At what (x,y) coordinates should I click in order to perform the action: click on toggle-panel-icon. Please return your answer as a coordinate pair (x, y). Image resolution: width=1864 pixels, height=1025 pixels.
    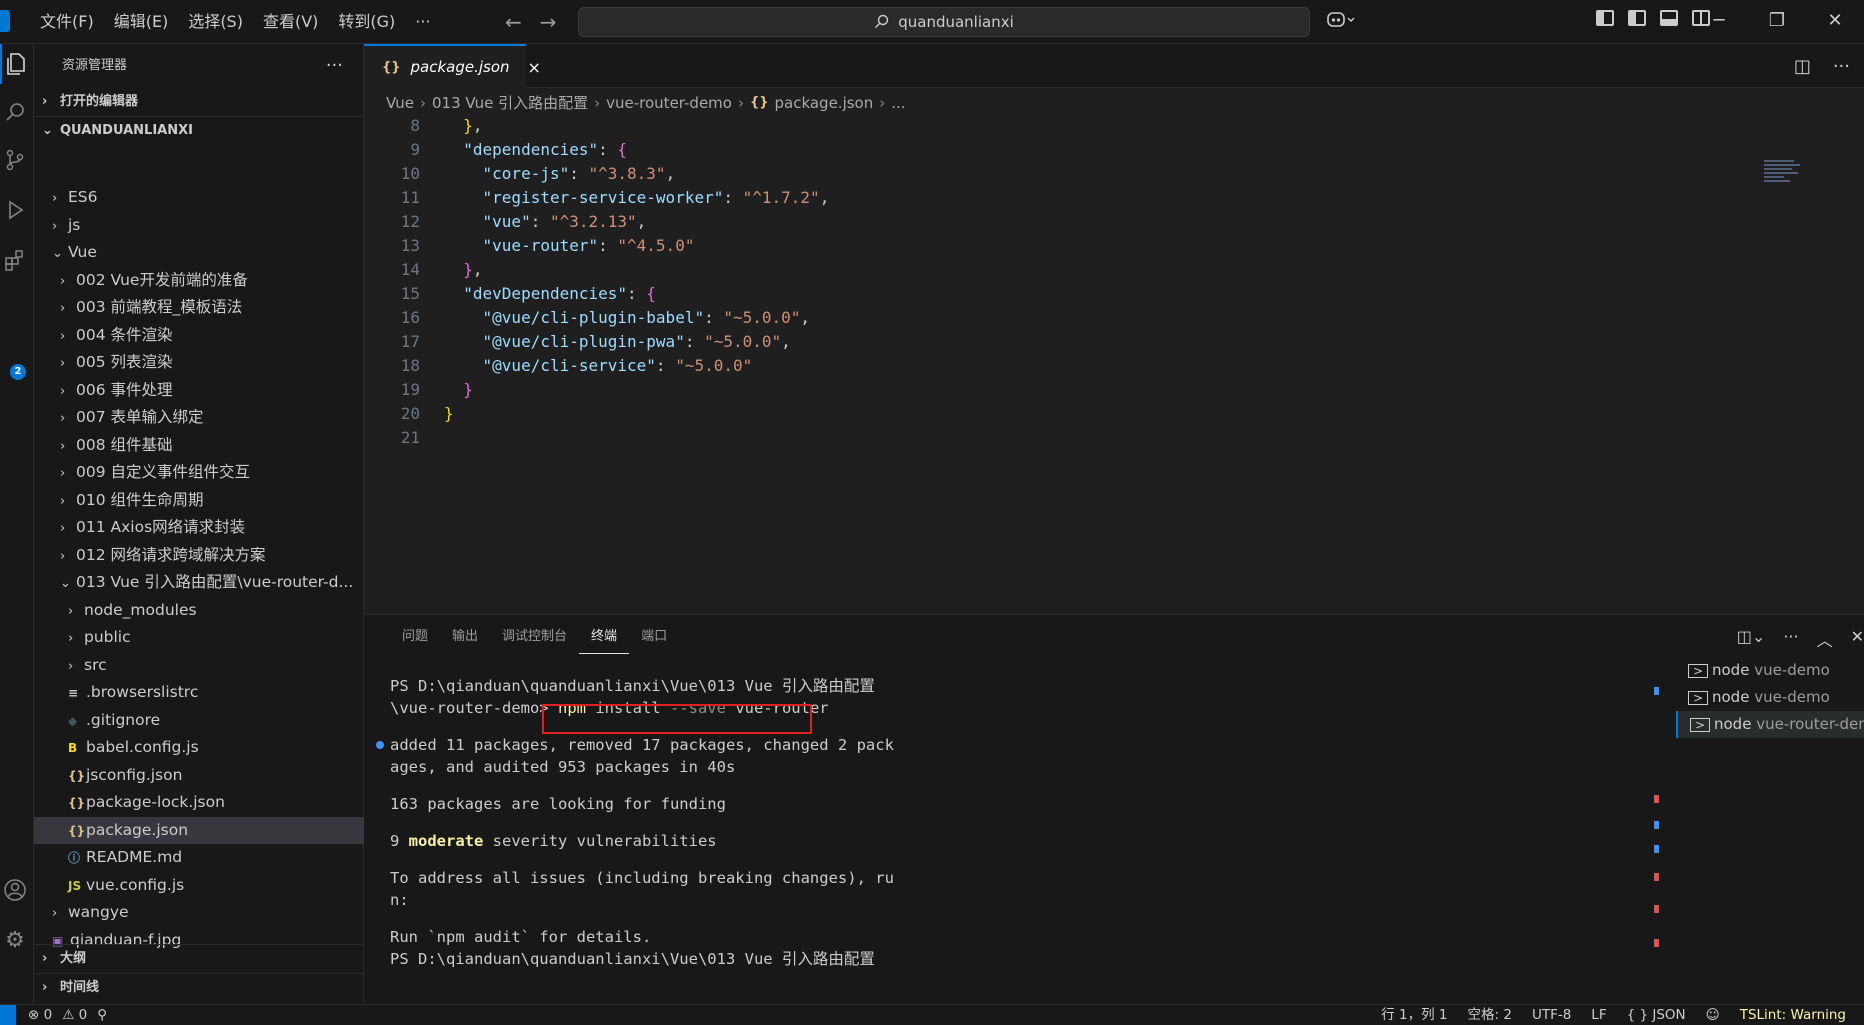
    Looking at the image, I should click on (1669, 18).